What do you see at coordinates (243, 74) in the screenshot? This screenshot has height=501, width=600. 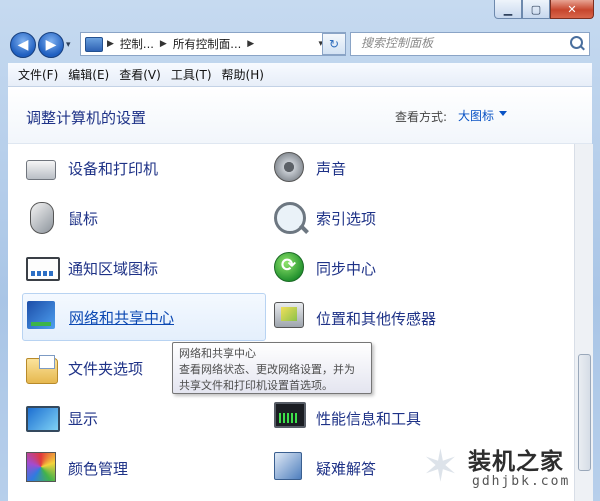 I see `menu-help: 帮助(H)` at bounding box center [243, 74].